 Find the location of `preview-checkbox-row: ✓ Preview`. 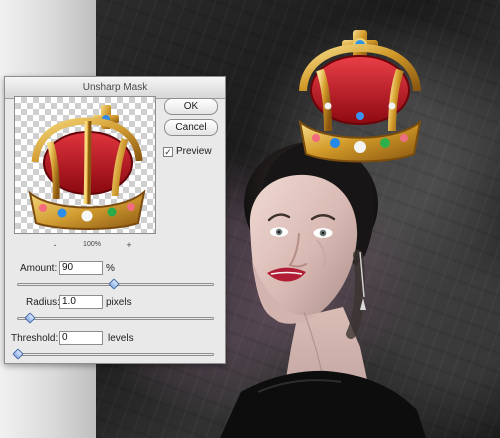

preview-checkbox-row: ✓ Preview is located at coordinates (193, 153).